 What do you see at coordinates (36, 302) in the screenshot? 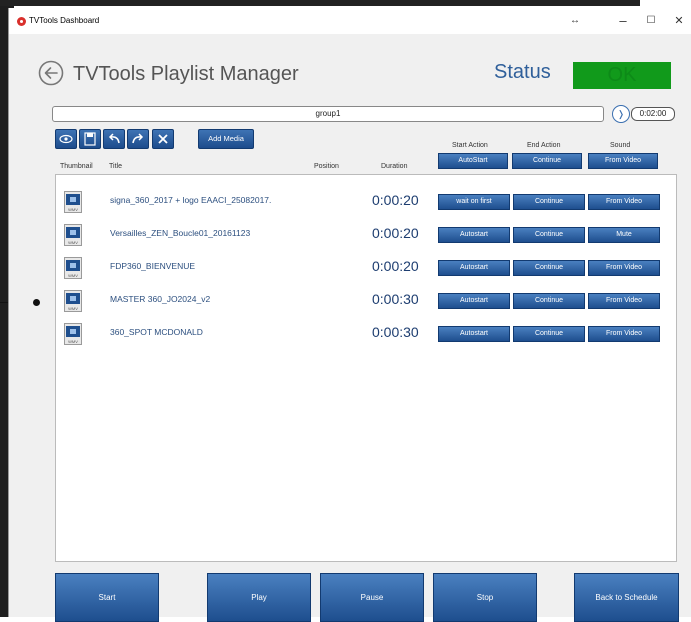
I see `annotation-dot` at bounding box center [36, 302].